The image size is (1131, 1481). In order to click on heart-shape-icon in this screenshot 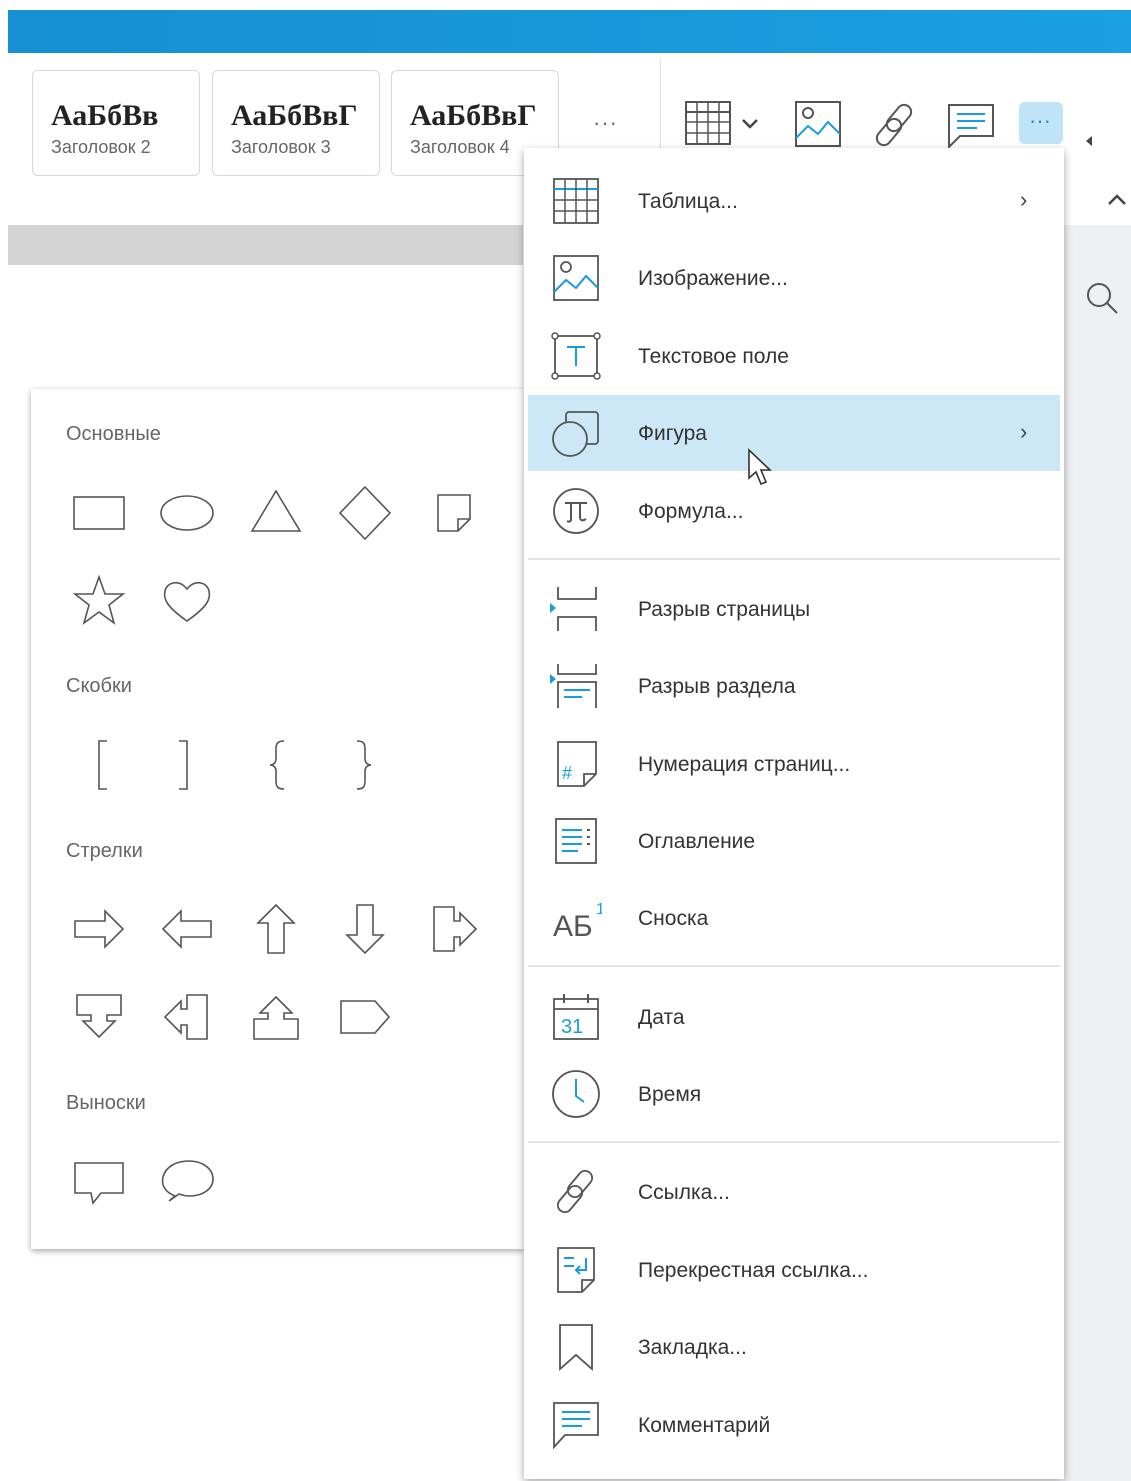, I will do `click(187, 601)`.